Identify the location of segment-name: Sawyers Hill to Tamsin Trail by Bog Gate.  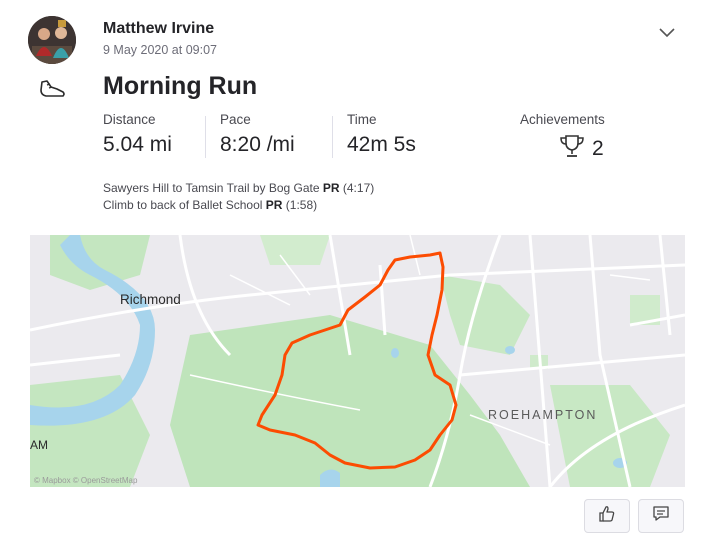
(211, 188).